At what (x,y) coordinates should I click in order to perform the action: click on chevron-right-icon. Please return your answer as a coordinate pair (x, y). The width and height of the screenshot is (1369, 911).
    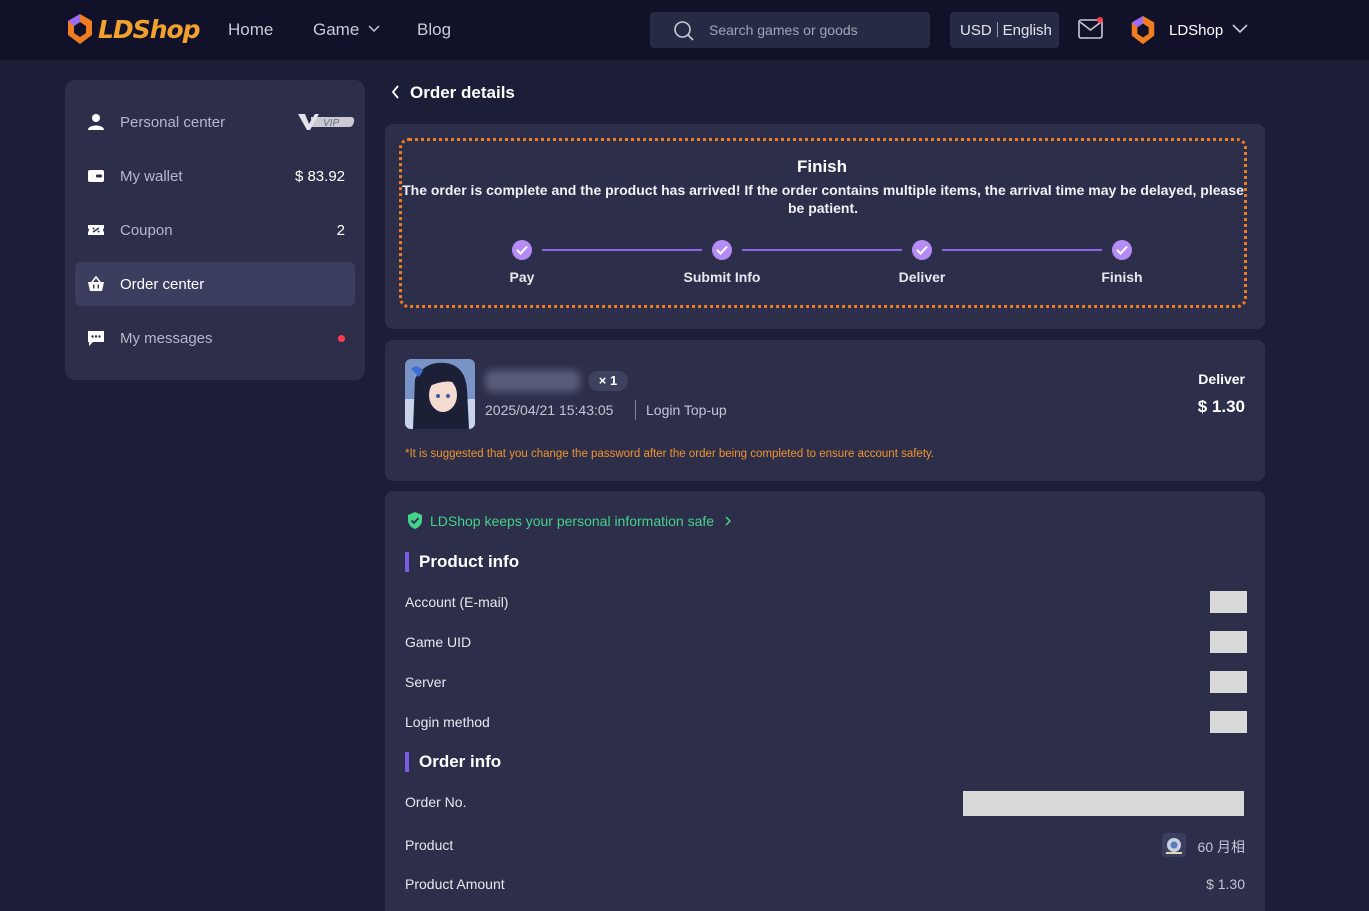
    Looking at the image, I should click on (728, 520).